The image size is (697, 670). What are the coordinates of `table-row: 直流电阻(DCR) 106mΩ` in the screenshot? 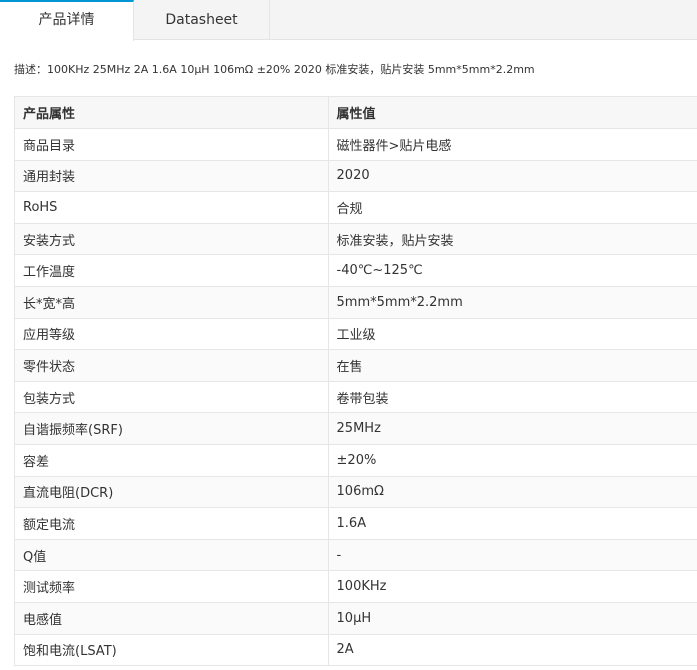 It's located at (355, 492).